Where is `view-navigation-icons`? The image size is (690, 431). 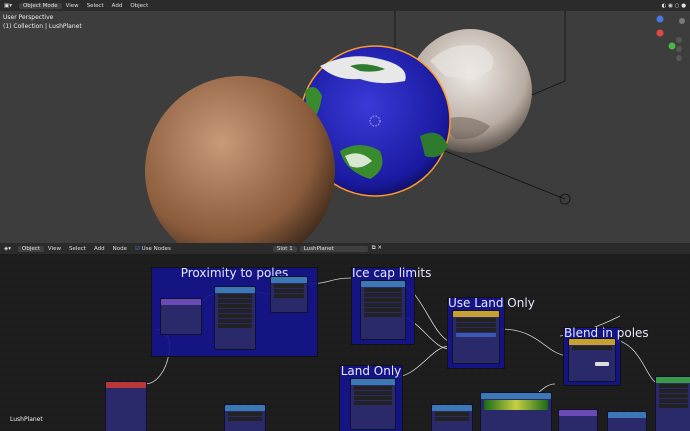
view-navigation-icons is located at coordinates (679, 49).